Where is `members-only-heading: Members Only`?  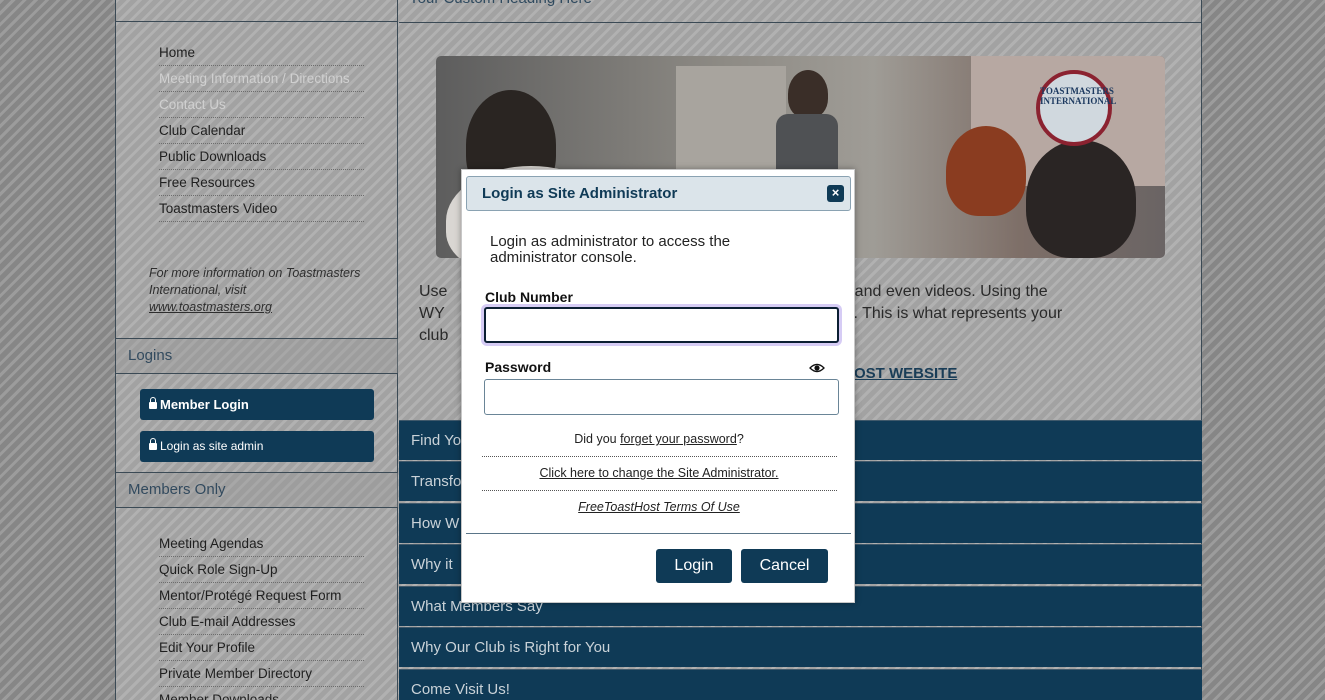 members-only-heading: Members Only is located at coordinates (257, 490).